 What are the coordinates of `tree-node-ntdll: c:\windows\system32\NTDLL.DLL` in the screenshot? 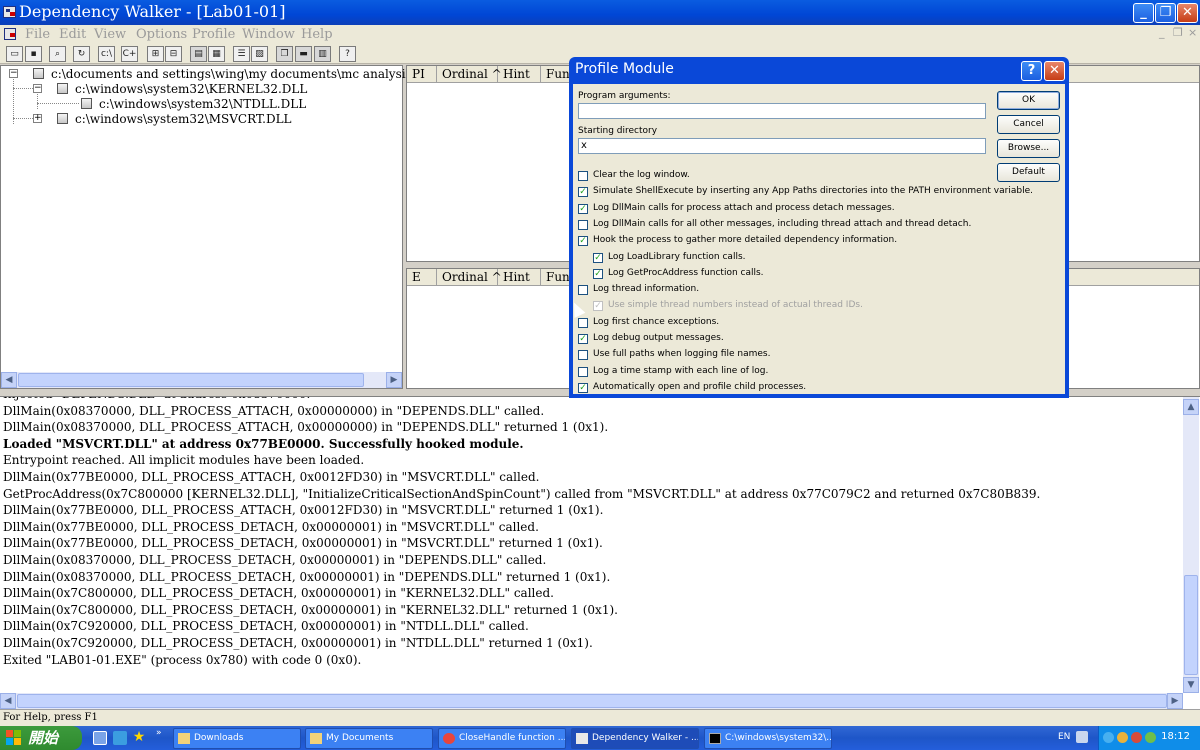 It's located at (202, 104).